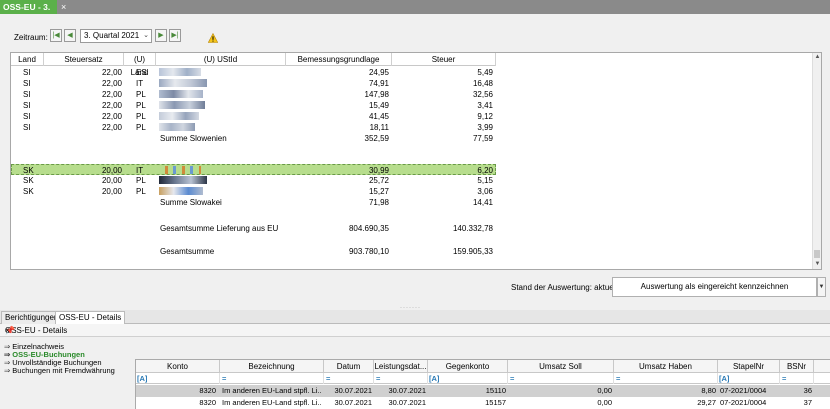 The height and width of the screenshot is (409, 830). Describe the element at coordinates (253, 169) in the screenshot. I see `table-row-selected: SK 20,00 IT 30,99 6,20` at that location.